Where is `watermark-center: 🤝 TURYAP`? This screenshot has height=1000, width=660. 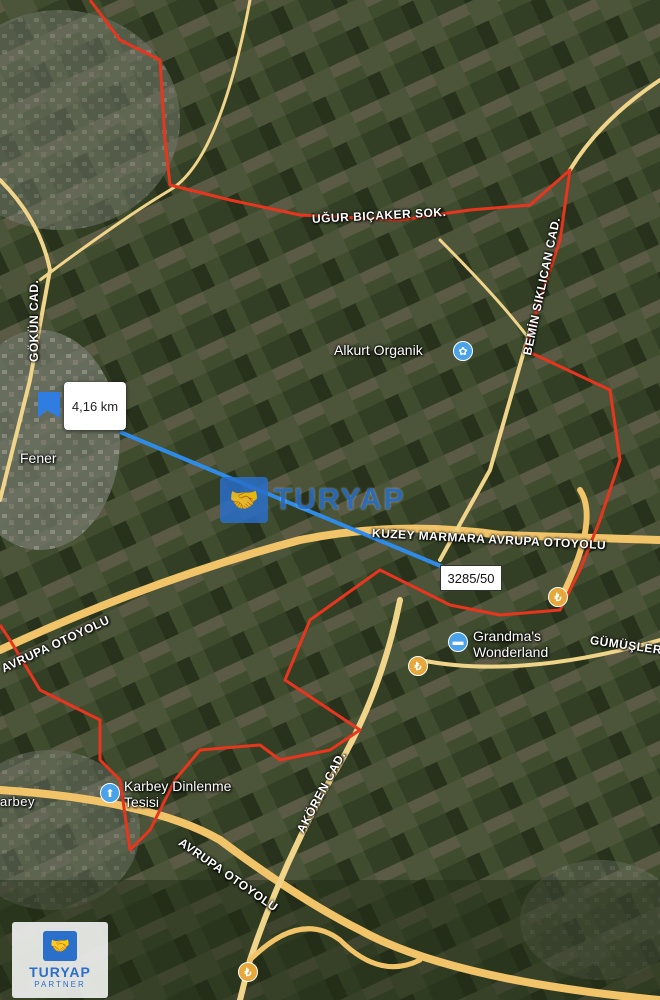 watermark-center: 🤝 TURYAP is located at coordinates (312, 500).